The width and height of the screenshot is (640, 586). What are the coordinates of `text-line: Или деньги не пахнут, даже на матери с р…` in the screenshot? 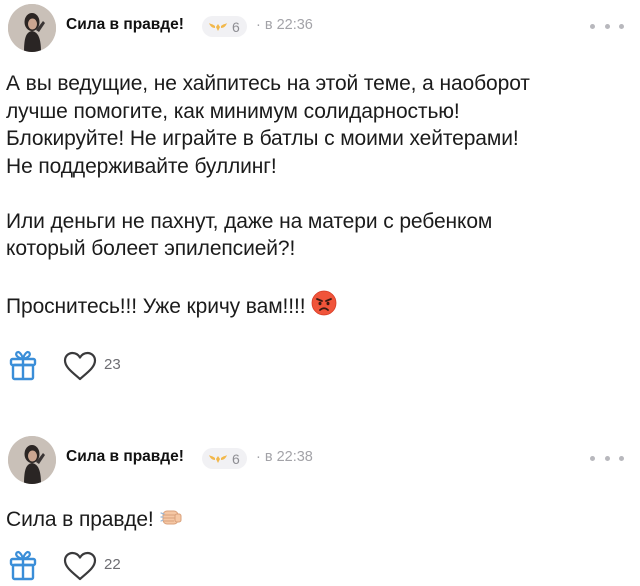 It's located at (249, 221).